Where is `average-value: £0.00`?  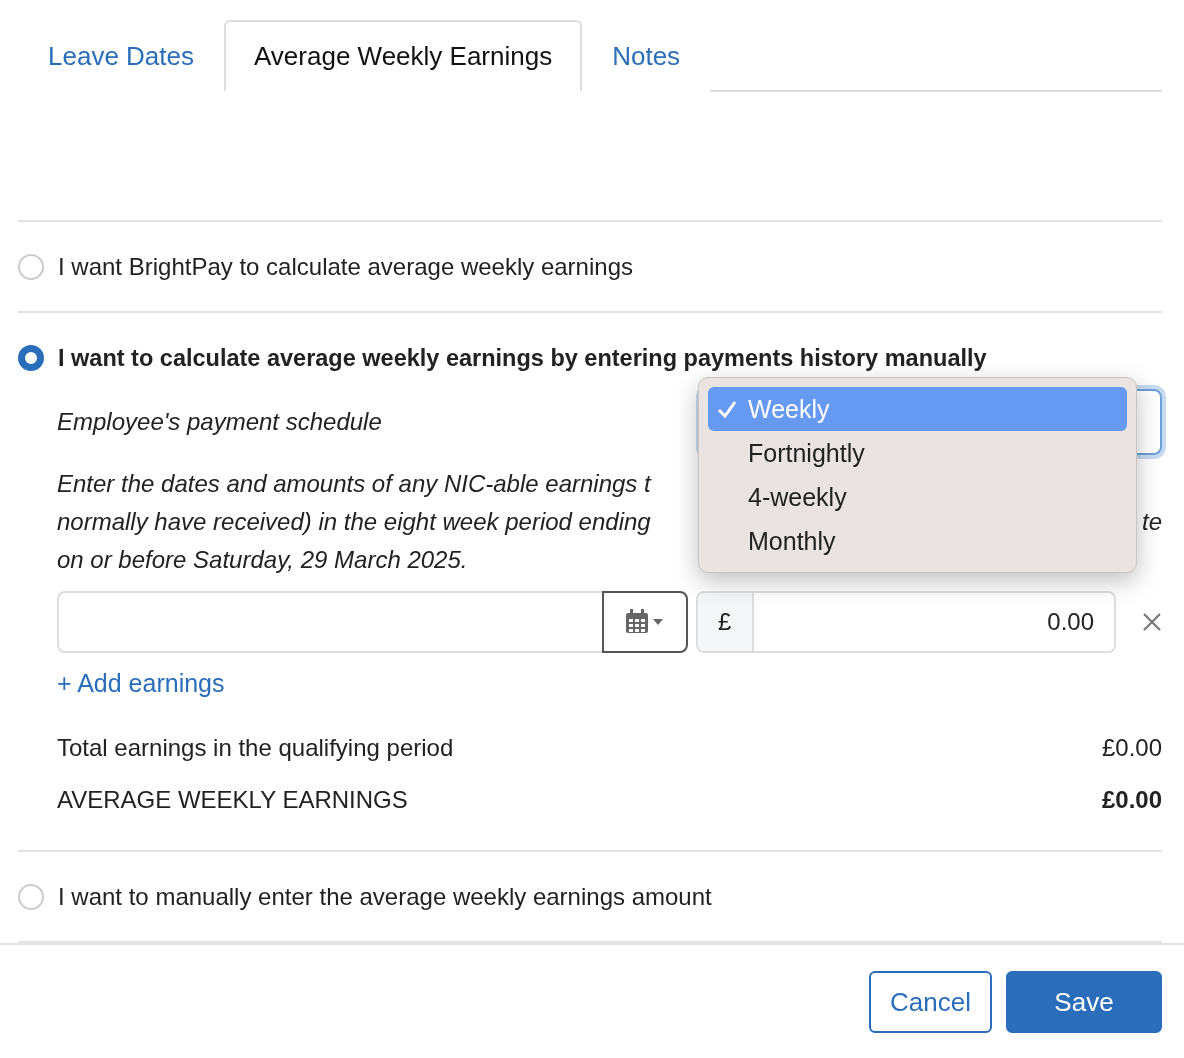 average-value: £0.00 is located at coordinates (1131, 800).